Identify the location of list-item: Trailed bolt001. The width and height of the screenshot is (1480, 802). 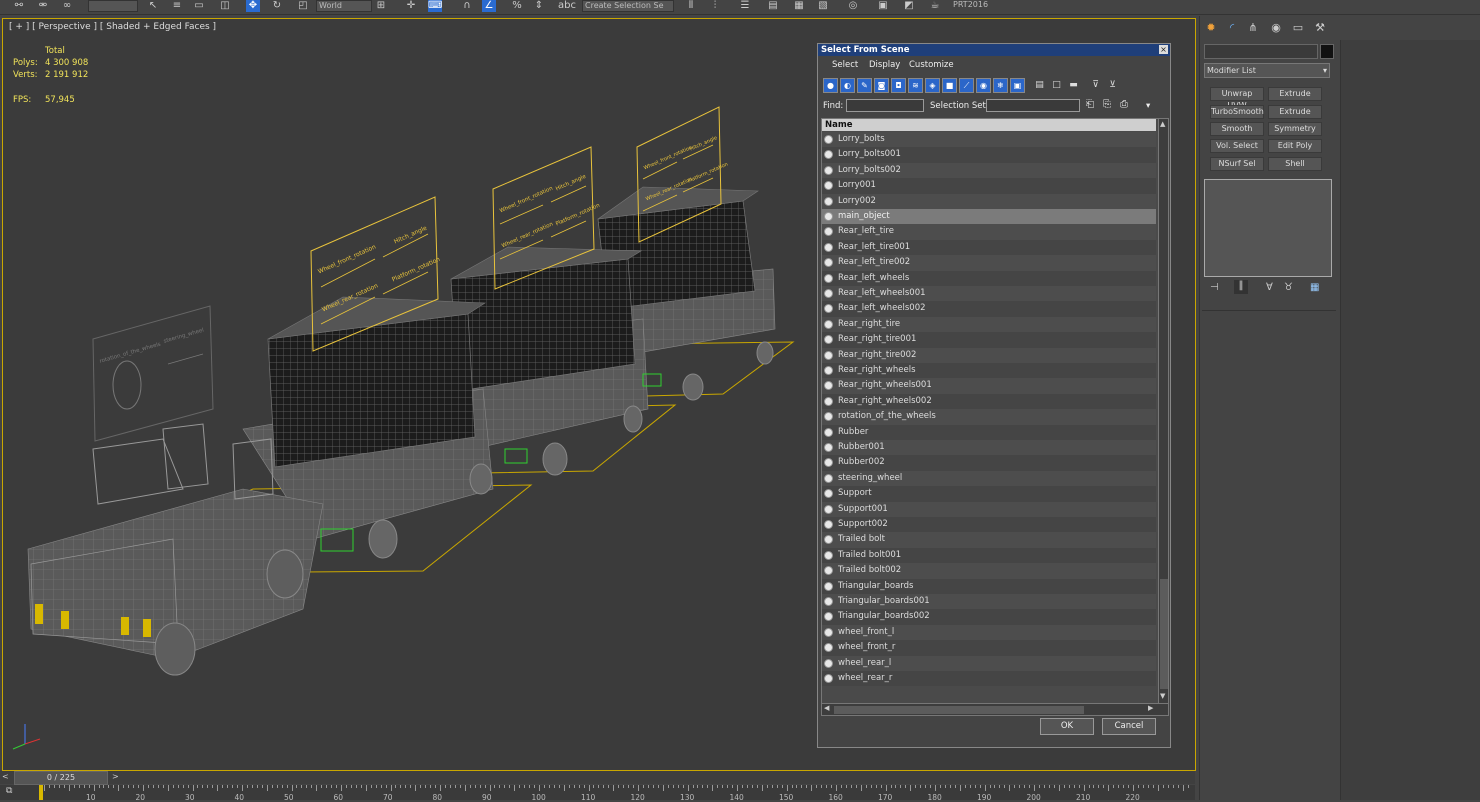
(989, 555).